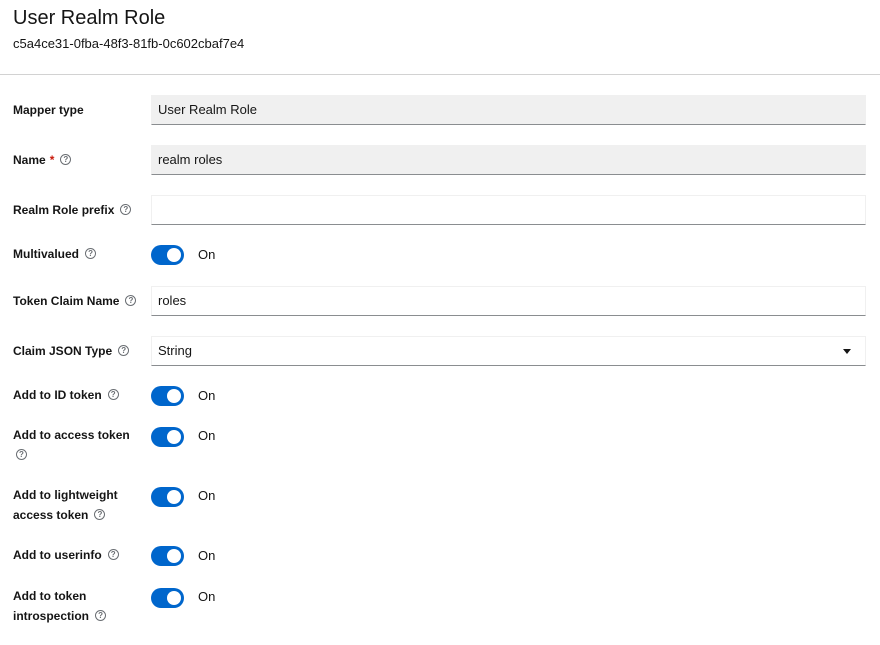 The height and width of the screenshot is (645, 880). What do you see at coordinates (508, 301) in the screenshot?
I see `token-claim-name-input: roles` at bounding box center [508, 301].